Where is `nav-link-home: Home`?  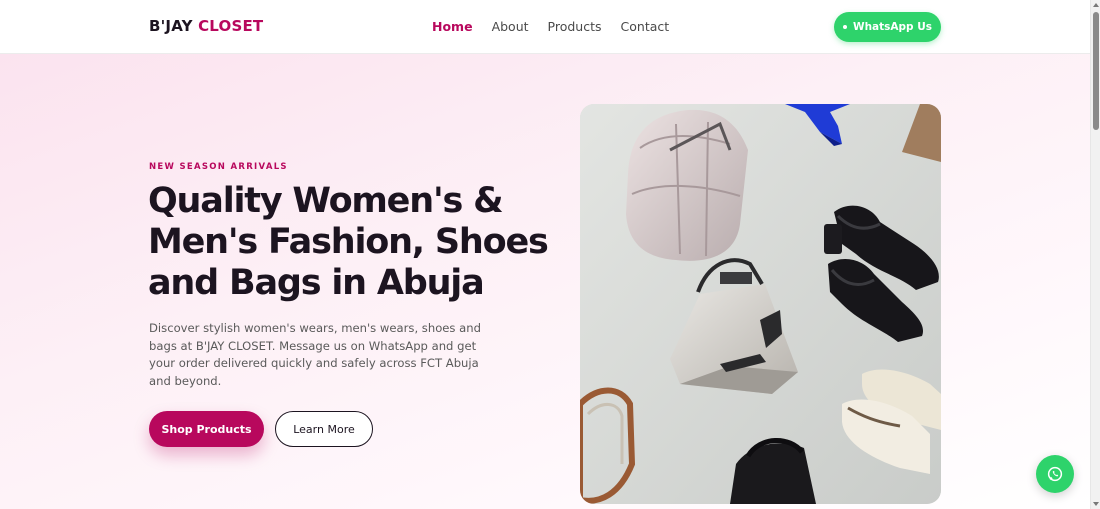 nav-link-home: Home is located at coordinates (452, 26).